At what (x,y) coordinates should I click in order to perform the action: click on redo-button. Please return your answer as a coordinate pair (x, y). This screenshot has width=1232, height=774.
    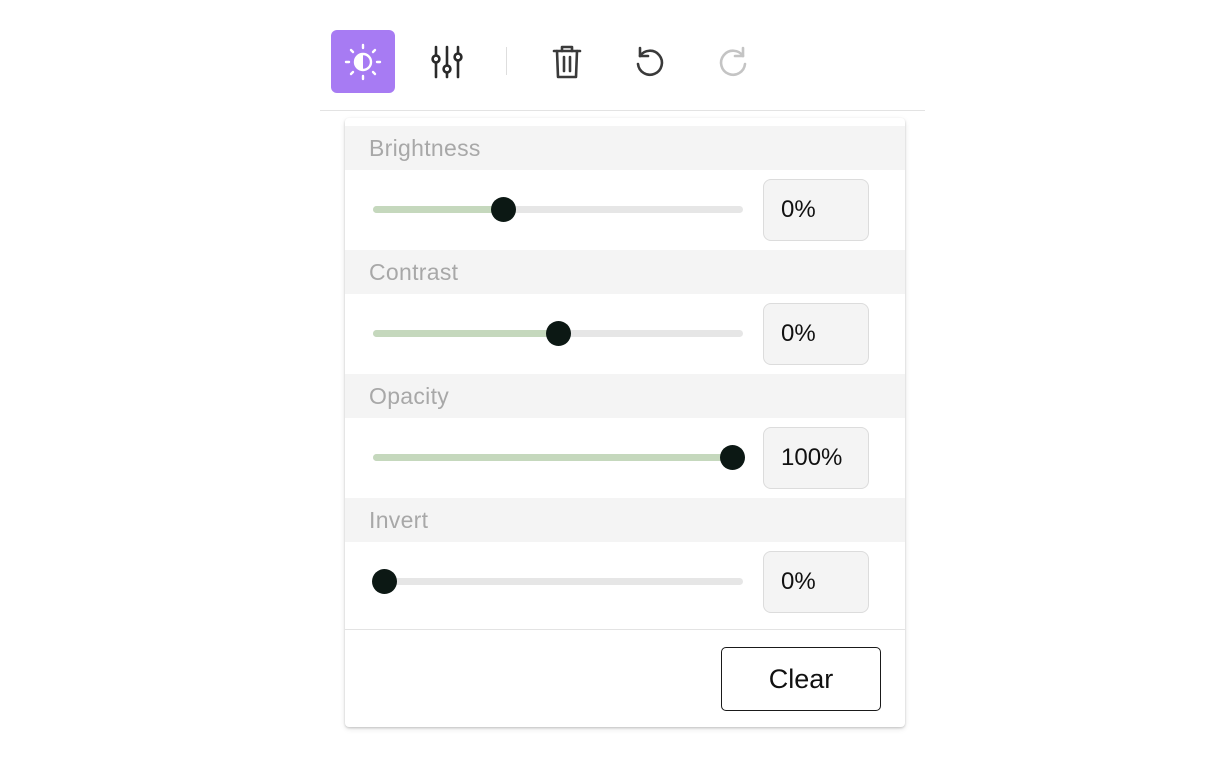
    Looking at the image, I should click on (733, 61).